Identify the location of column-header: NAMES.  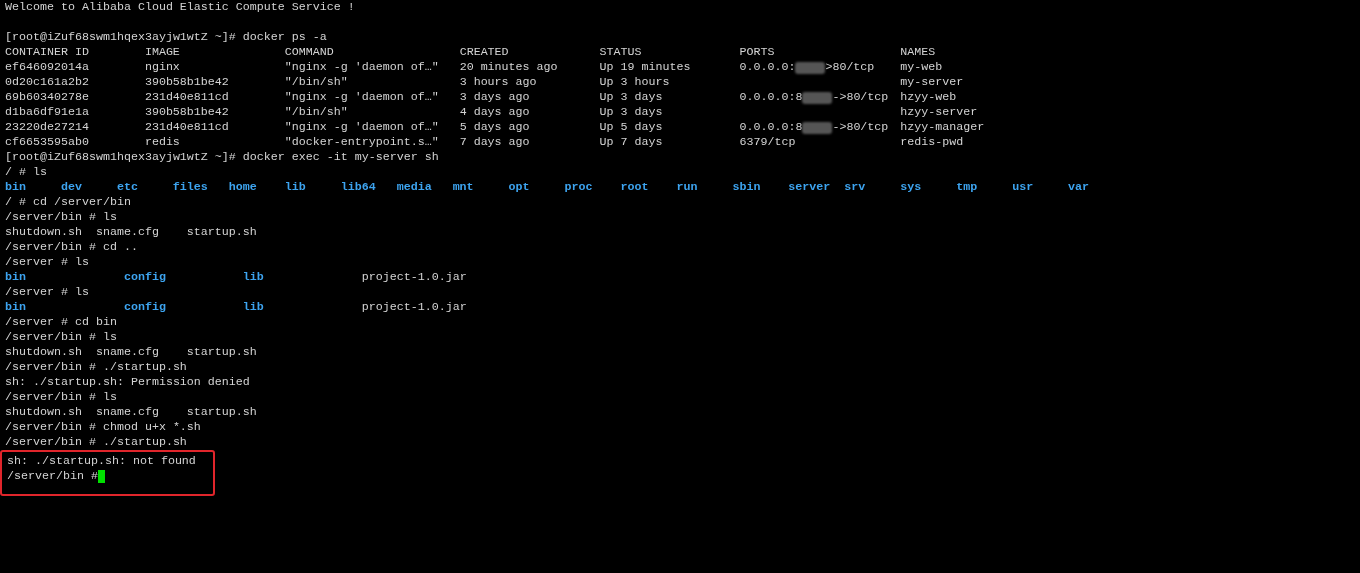
(918, 52).